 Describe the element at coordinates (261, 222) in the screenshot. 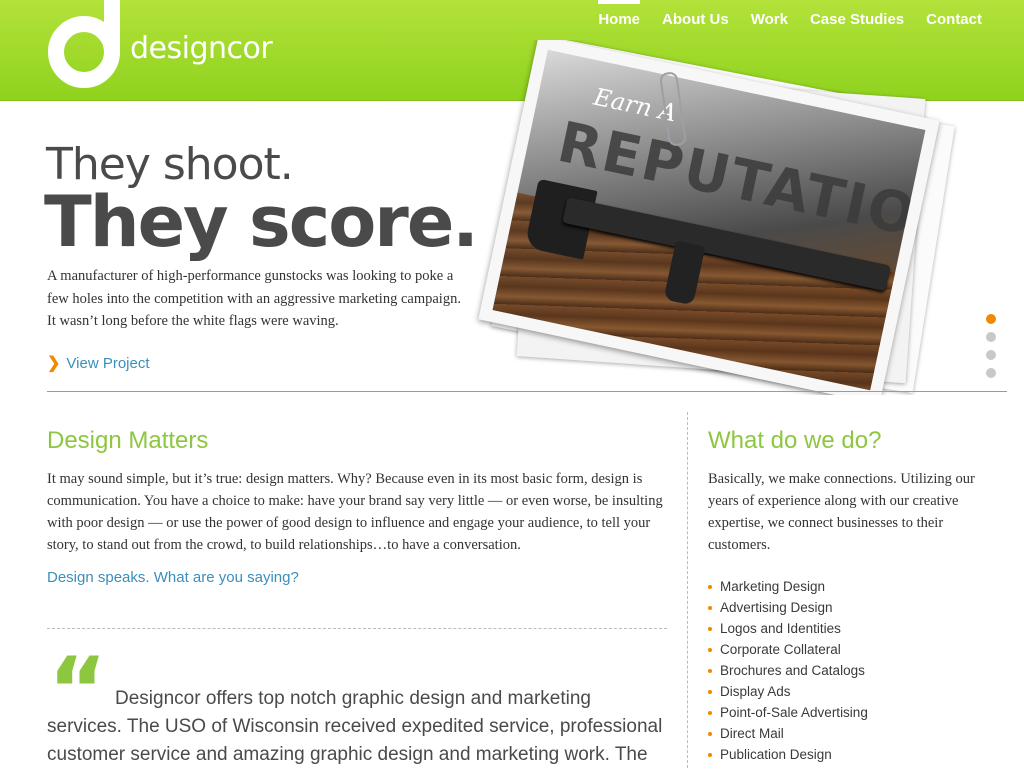

I see `hero-headline-line2: They score.` at that location.